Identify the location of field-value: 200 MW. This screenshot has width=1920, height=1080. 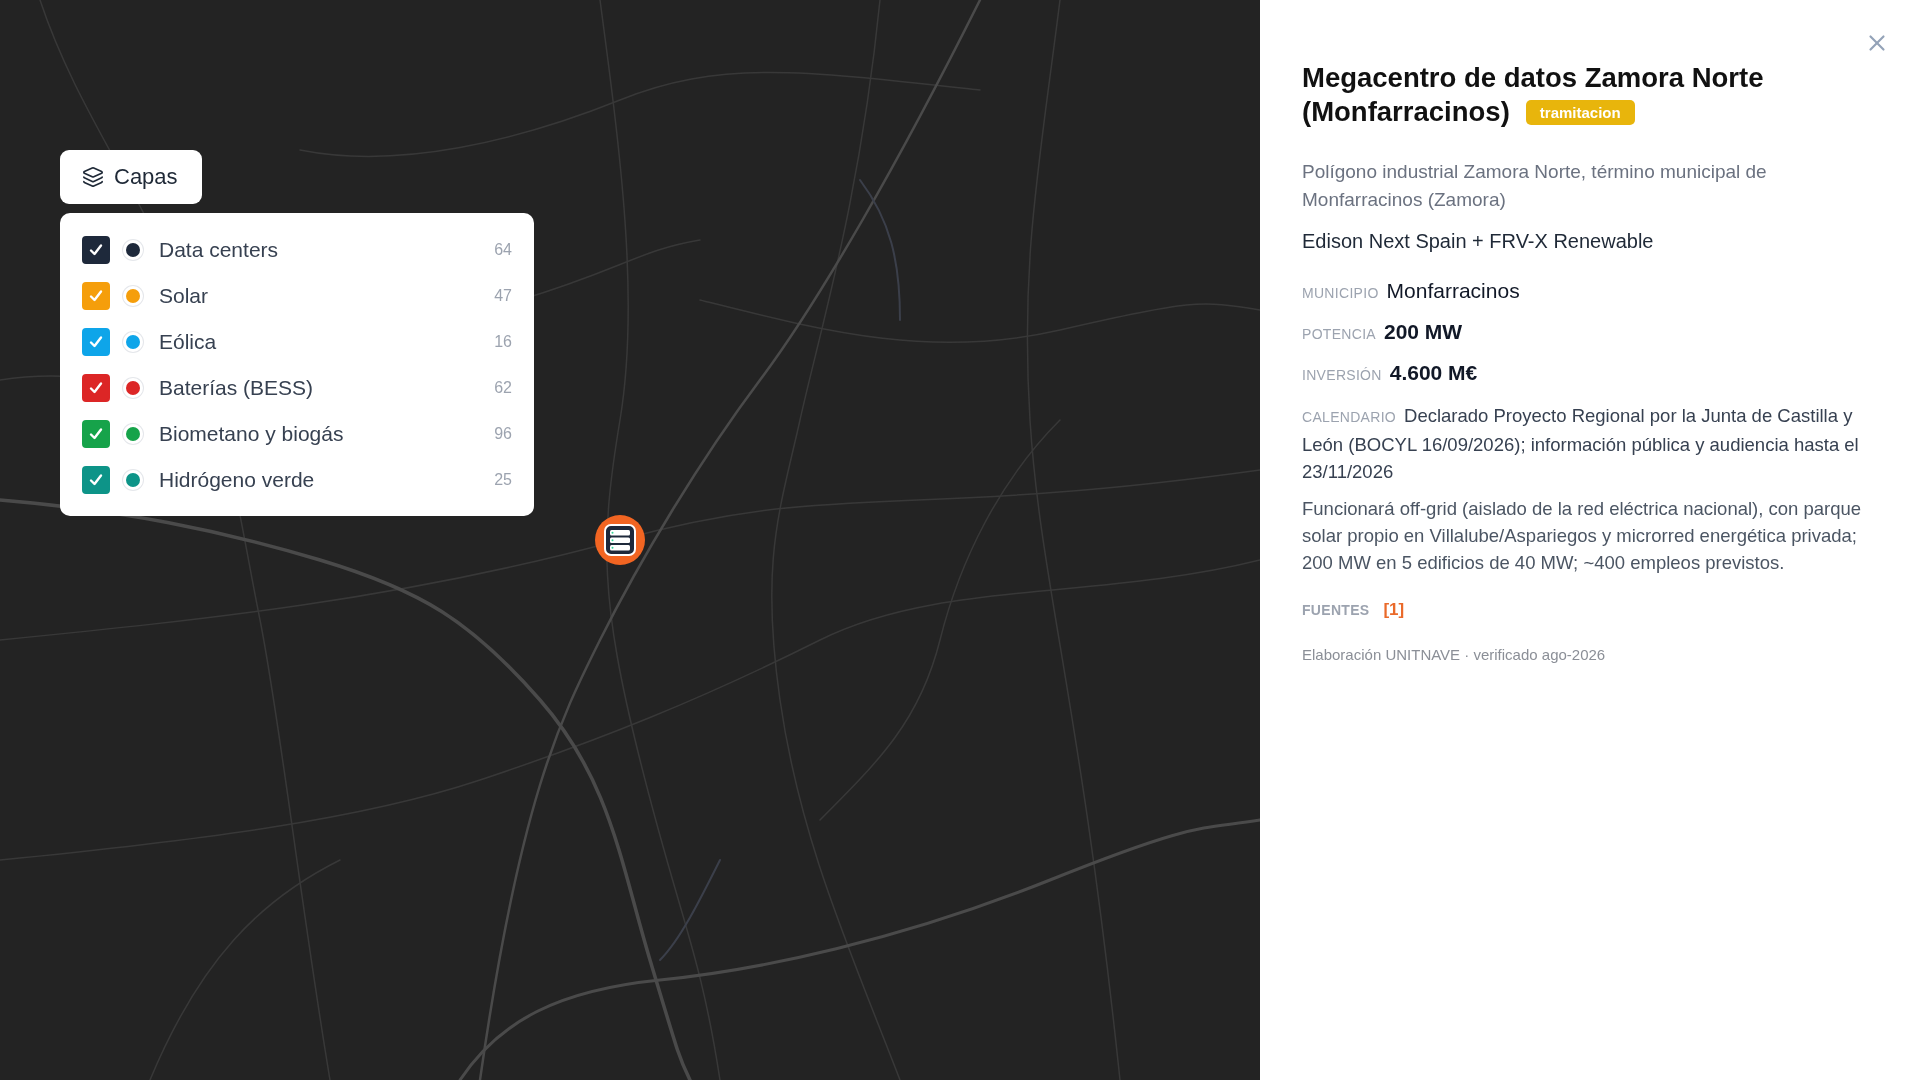
(1423, 332).